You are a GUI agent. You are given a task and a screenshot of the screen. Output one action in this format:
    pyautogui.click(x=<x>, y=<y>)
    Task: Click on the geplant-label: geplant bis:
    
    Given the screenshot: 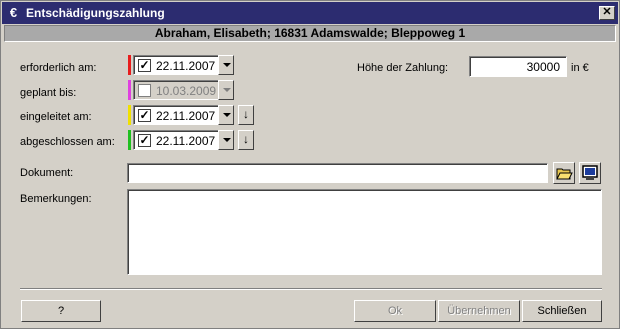 What is the action you would take?
    pyautogui.click(x=48, y=93)
    